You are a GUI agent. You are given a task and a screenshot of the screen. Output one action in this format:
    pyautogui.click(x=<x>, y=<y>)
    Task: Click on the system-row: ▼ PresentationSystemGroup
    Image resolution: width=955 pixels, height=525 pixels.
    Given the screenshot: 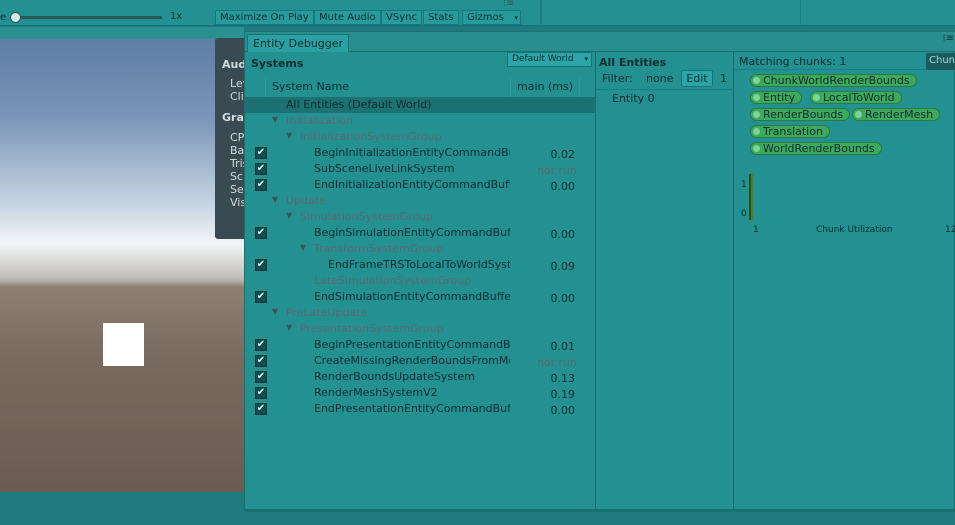 What is the action you would take?
    pyautogui.click(x=420, y=329)
    